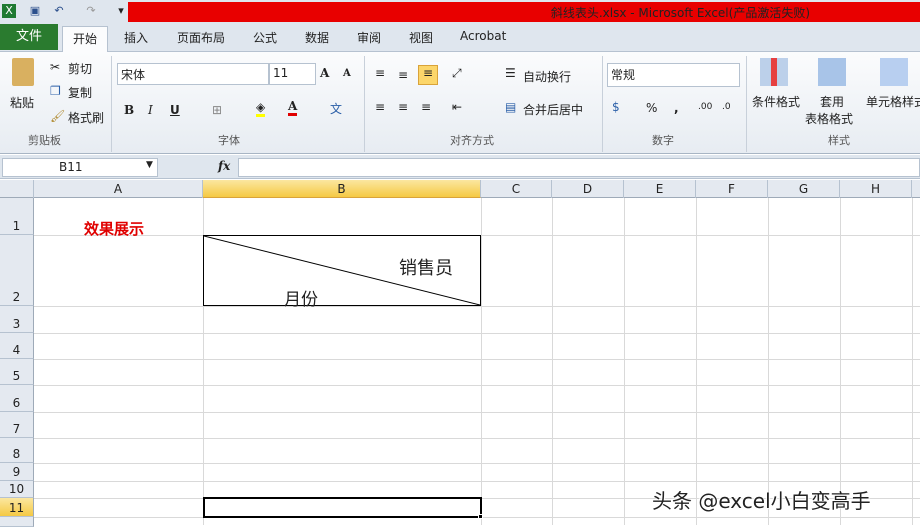 Image resolution: width=920 pixels, height=527 pixels. I want to click on orientation-icon: ⤢, so click(457, 73).